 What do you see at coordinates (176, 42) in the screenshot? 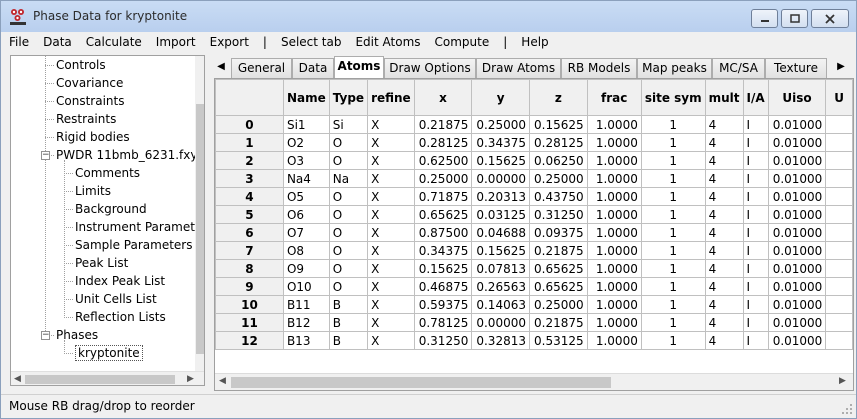
I see `menu-import: Import` at bounding box center [176, 42].